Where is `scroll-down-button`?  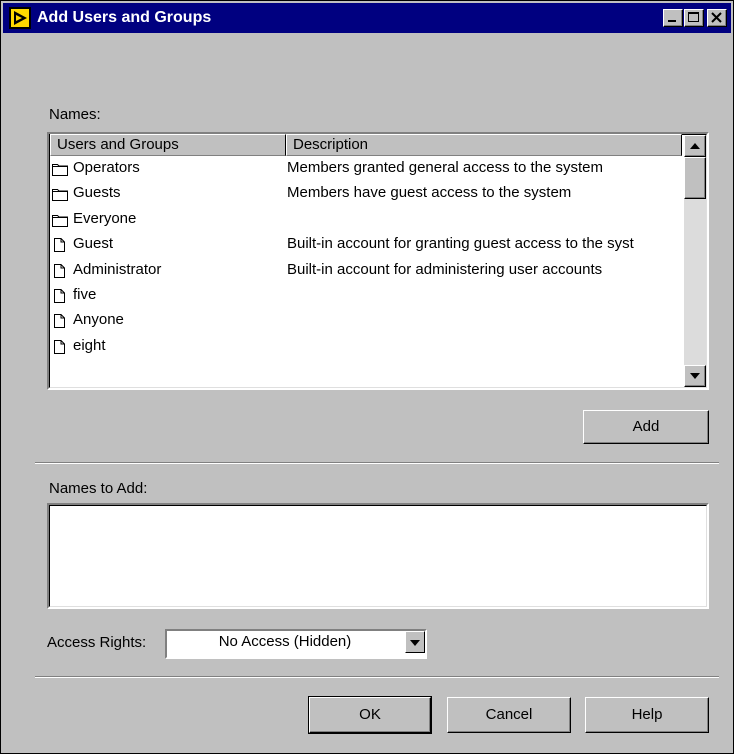
scroll-down-button is located at coordinates (695, 376).